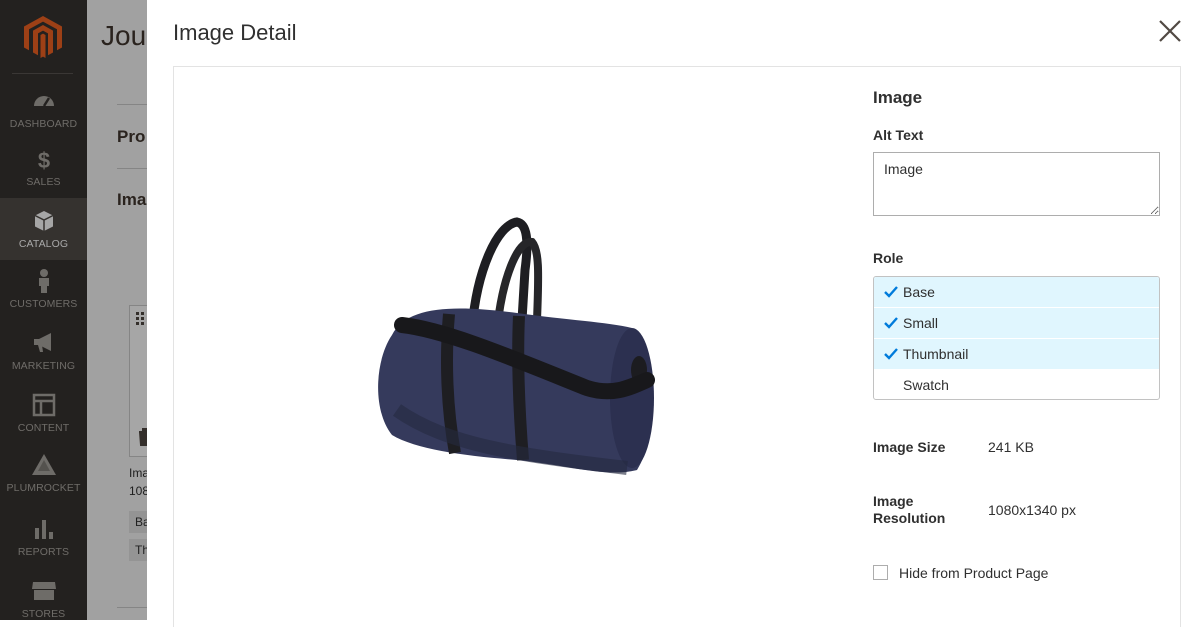  What do you see at coordinates (235, 32) in the screenshot?
I see `modal-title: Image Detail` at bounding box center [235, 32].